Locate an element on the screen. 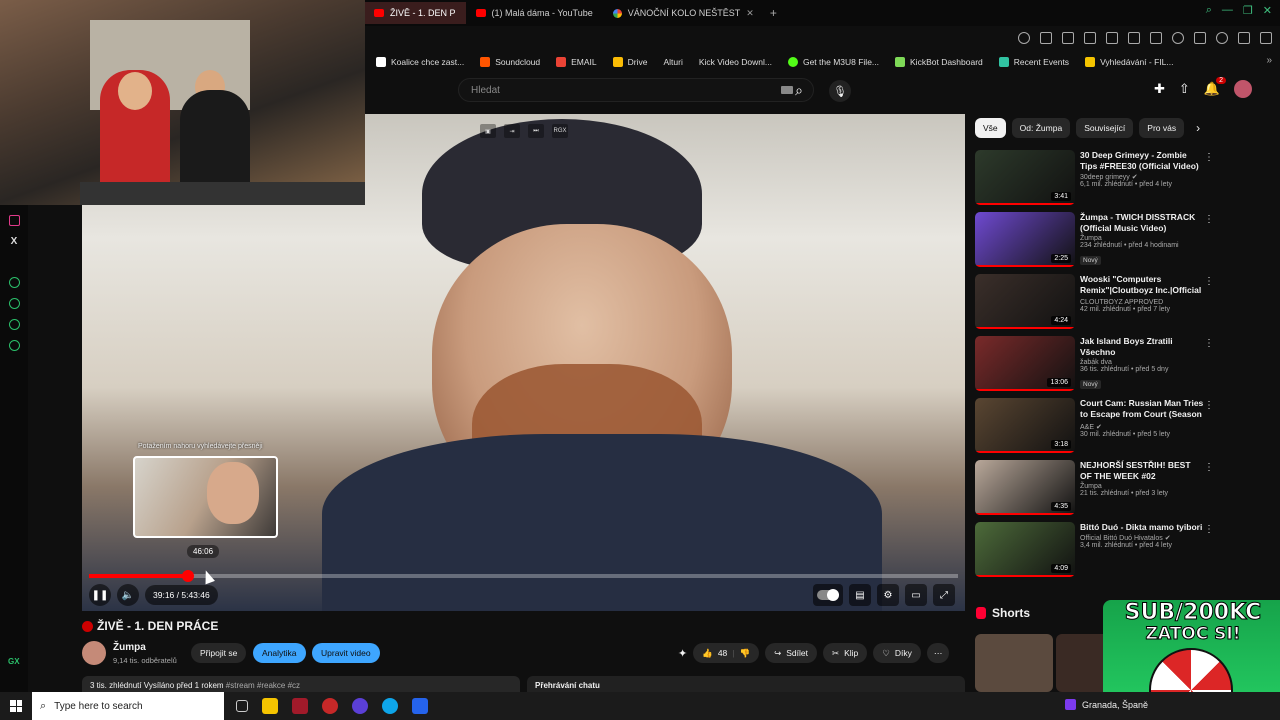 Image resolution: width=1280 pixels, height=720 pixels. channel-avatar is located at coordinates (94, 653).